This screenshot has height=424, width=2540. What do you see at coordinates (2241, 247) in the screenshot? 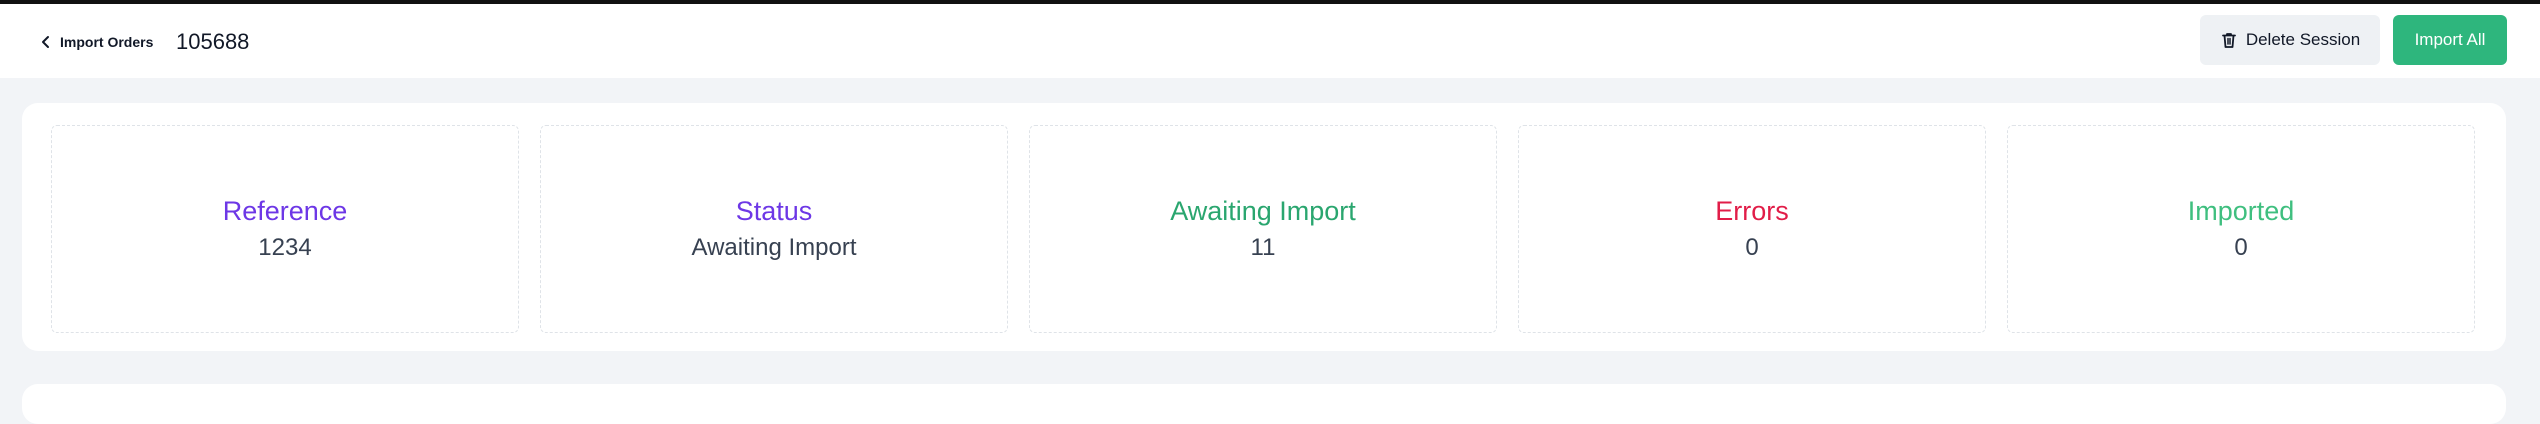
I see `imported-value: 0` at bounding box center [2241, 247].